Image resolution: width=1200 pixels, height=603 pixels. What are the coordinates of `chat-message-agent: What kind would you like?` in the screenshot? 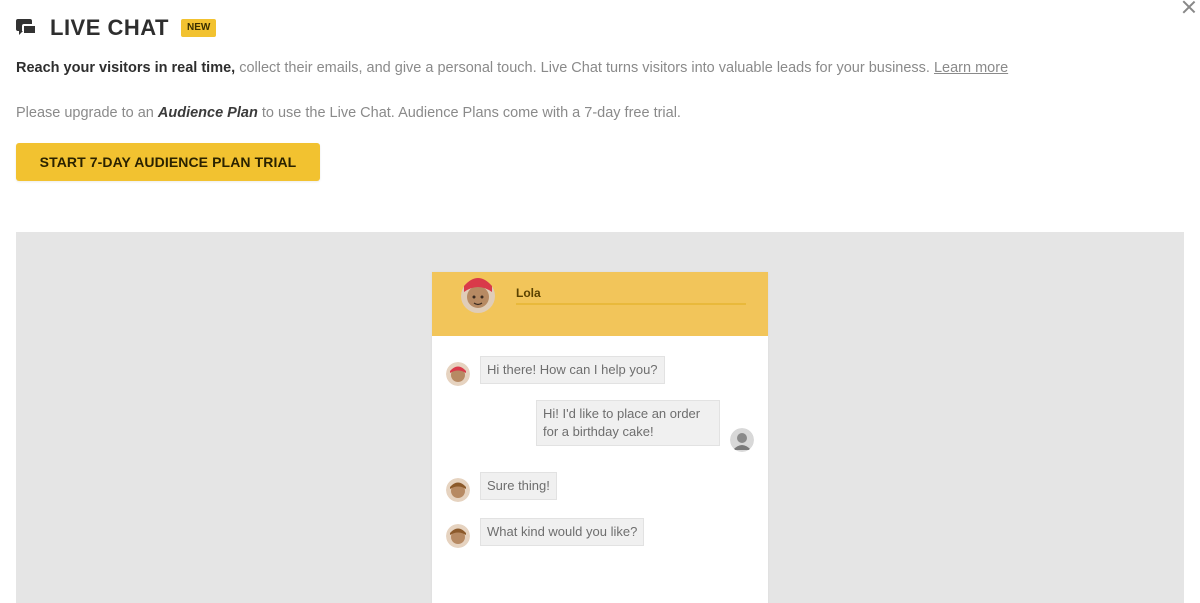 It's located at (562, 532).